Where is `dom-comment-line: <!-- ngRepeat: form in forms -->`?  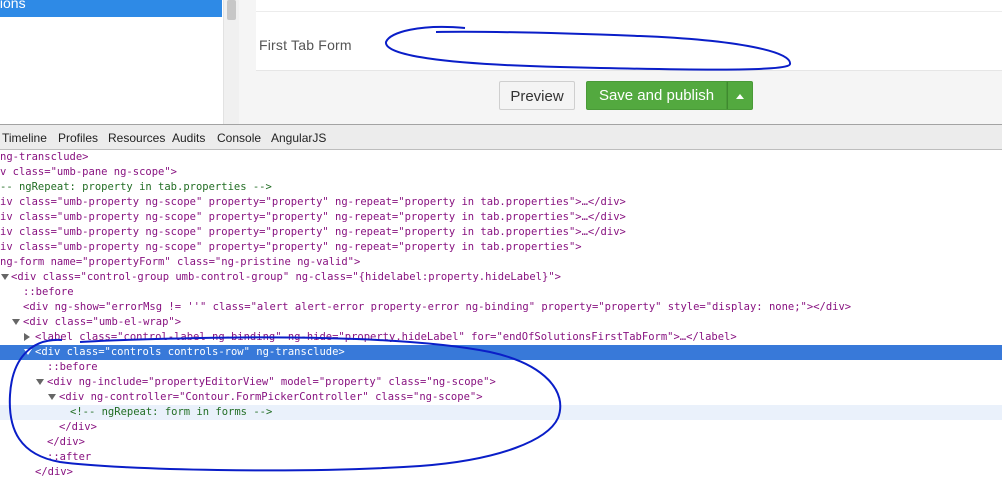
dom-comment-line: <!-- ngRepeat: form in forms --> is located at coordinates (501, 412).